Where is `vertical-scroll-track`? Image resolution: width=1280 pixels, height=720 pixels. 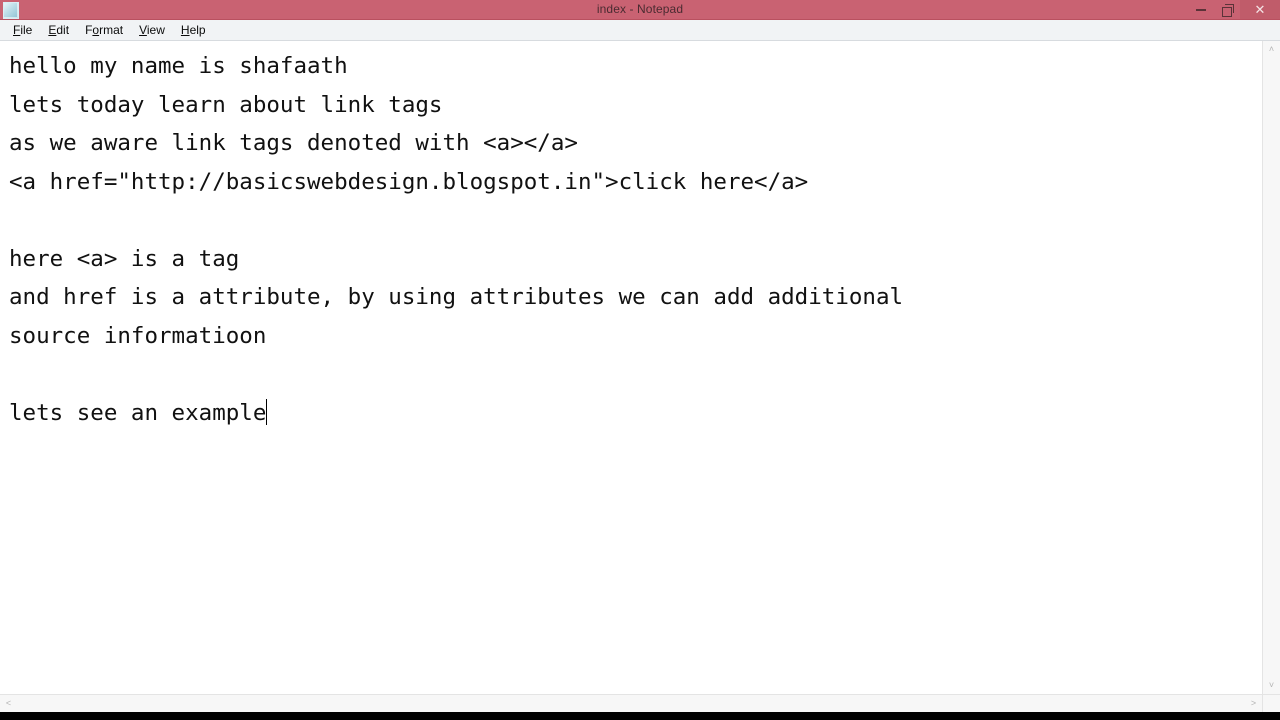
vertical-scroll-track is located at coordinates (1271, 367).